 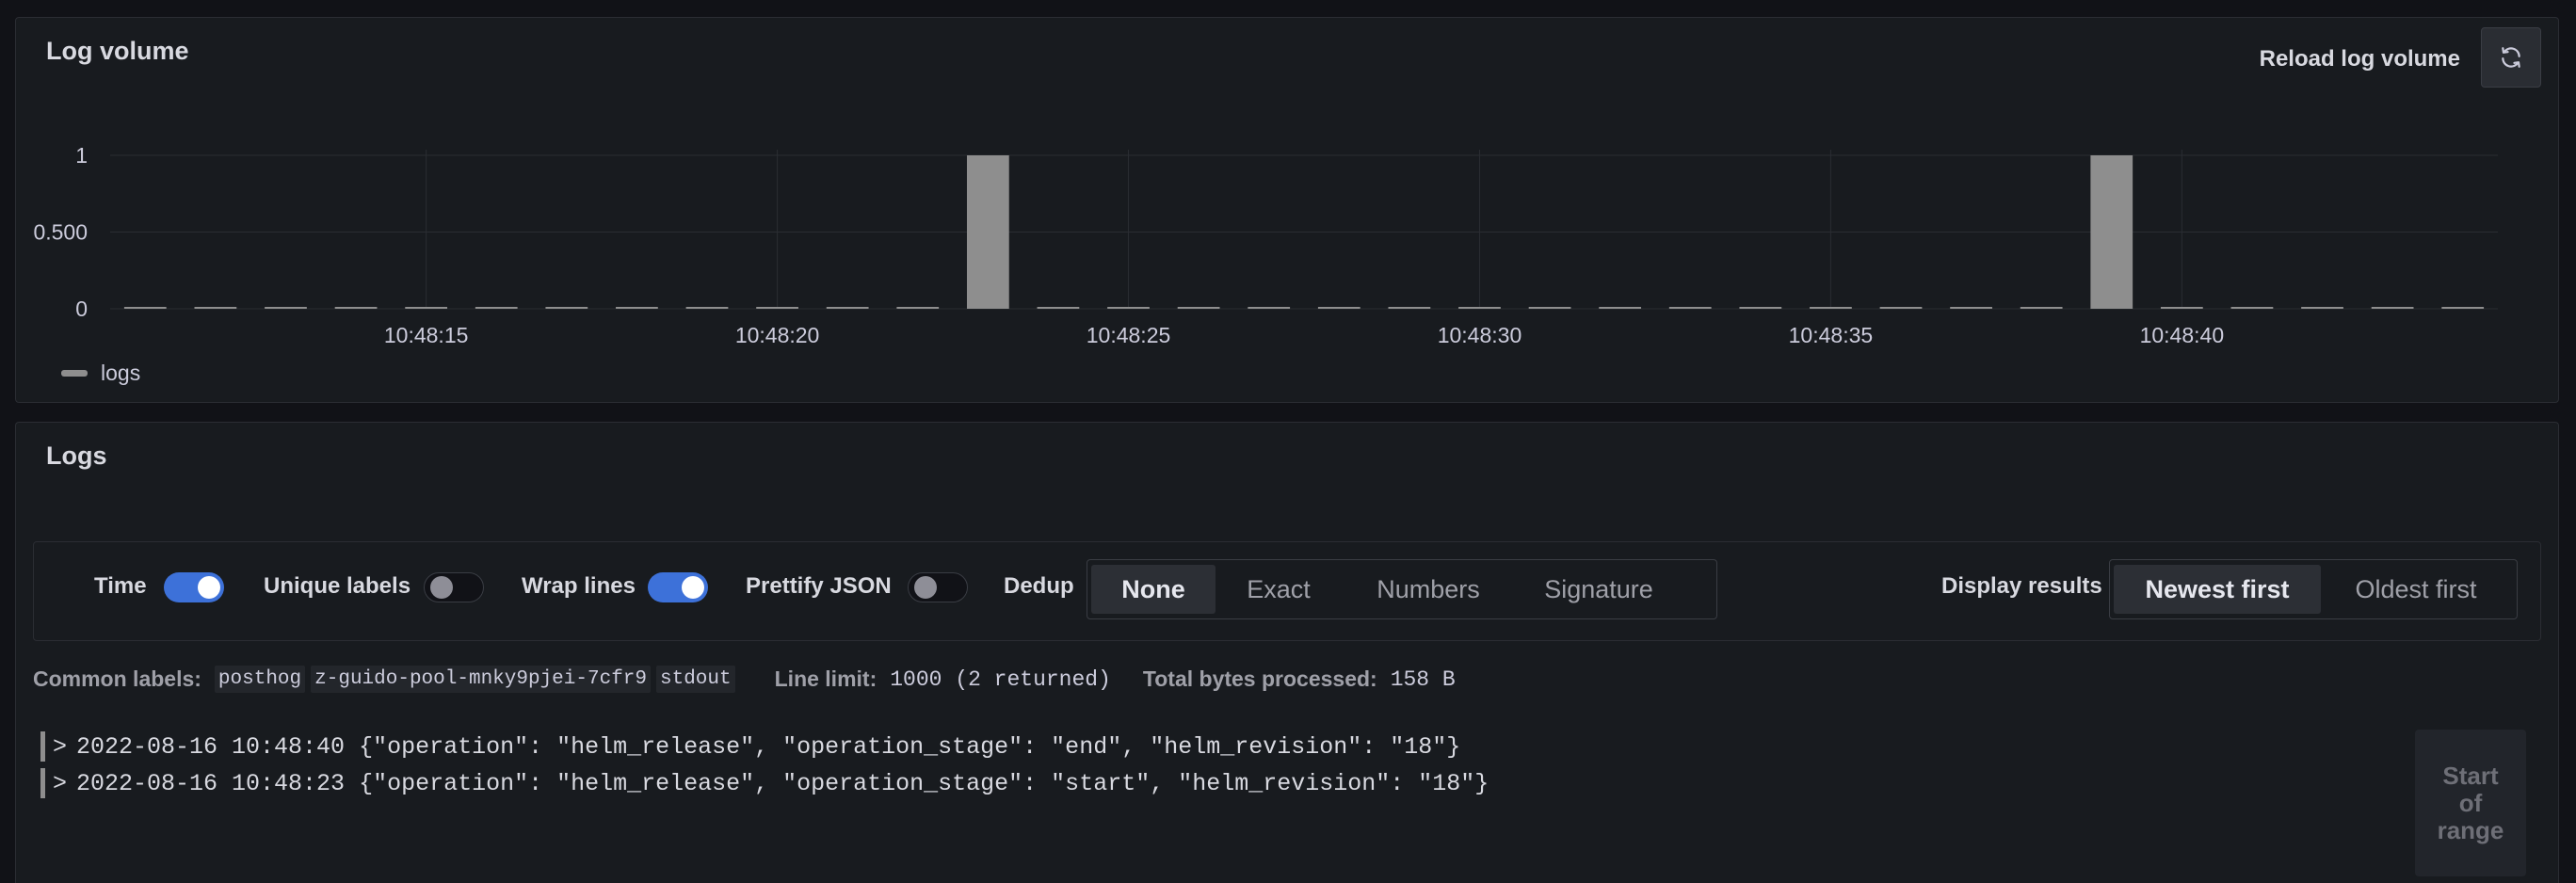 What do you see at coordinates (60, 232) in the screenshot?
I see `y-tick-label: 0.500` at bounding box center [60, 232].